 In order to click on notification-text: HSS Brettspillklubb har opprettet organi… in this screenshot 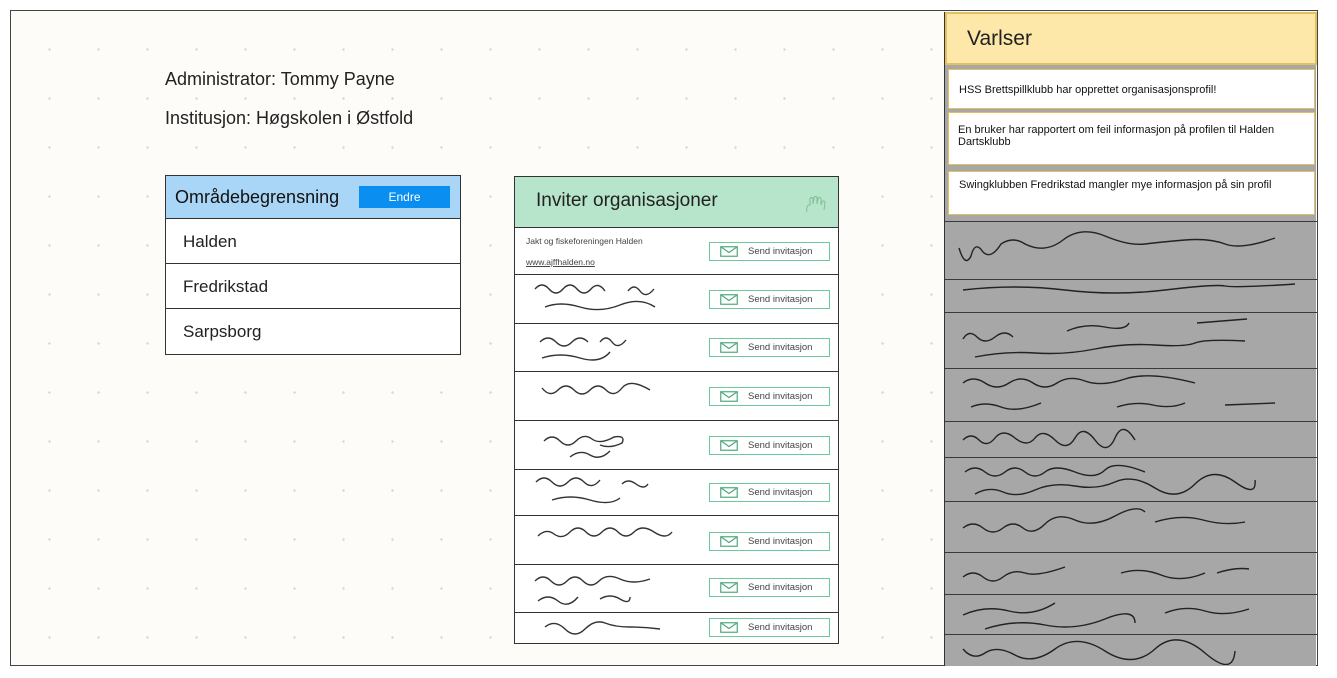, I will do `click(1088, 90)`.